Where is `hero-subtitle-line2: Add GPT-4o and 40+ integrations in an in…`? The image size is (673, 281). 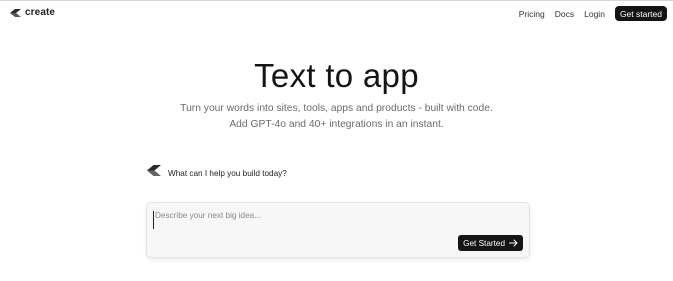
hero-subtitle-line2: Add GPT-4o and 40+ integrations in an in… is located at coordinates (336, 124).